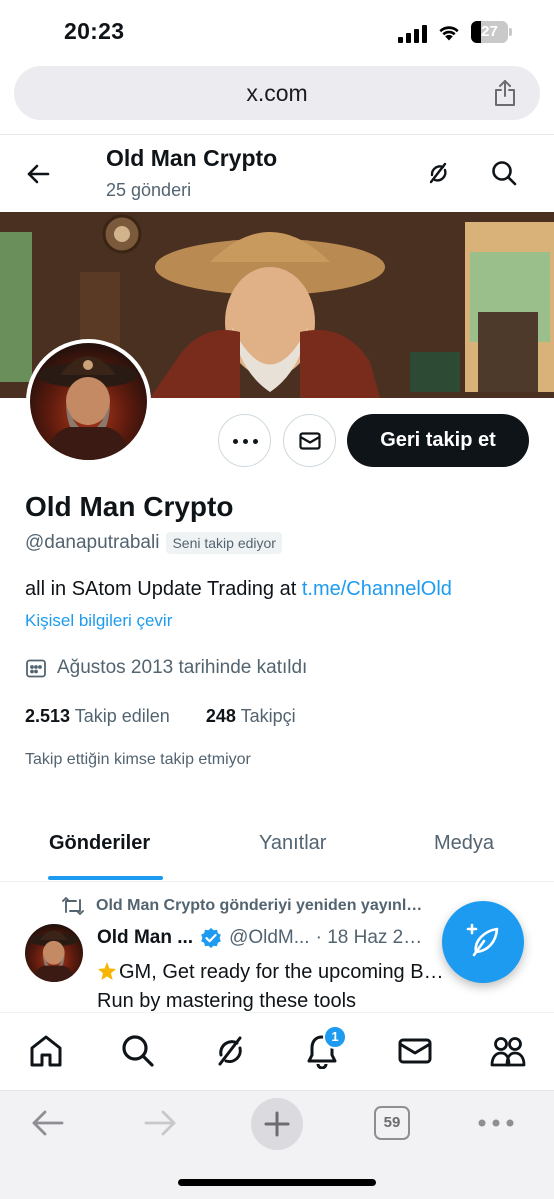  I want to click on plus-icon, so click(277, 1124).